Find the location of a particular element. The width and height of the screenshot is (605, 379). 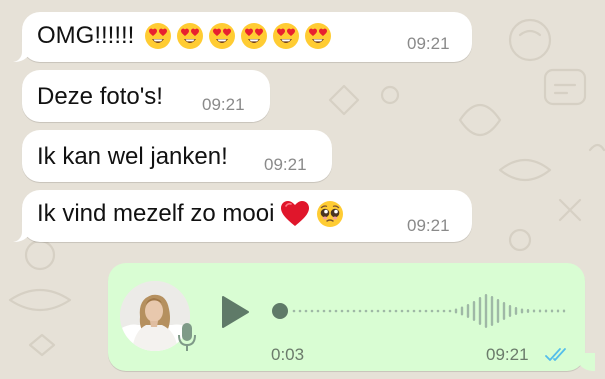

microphone-icon is located at coordinates (187, 337).